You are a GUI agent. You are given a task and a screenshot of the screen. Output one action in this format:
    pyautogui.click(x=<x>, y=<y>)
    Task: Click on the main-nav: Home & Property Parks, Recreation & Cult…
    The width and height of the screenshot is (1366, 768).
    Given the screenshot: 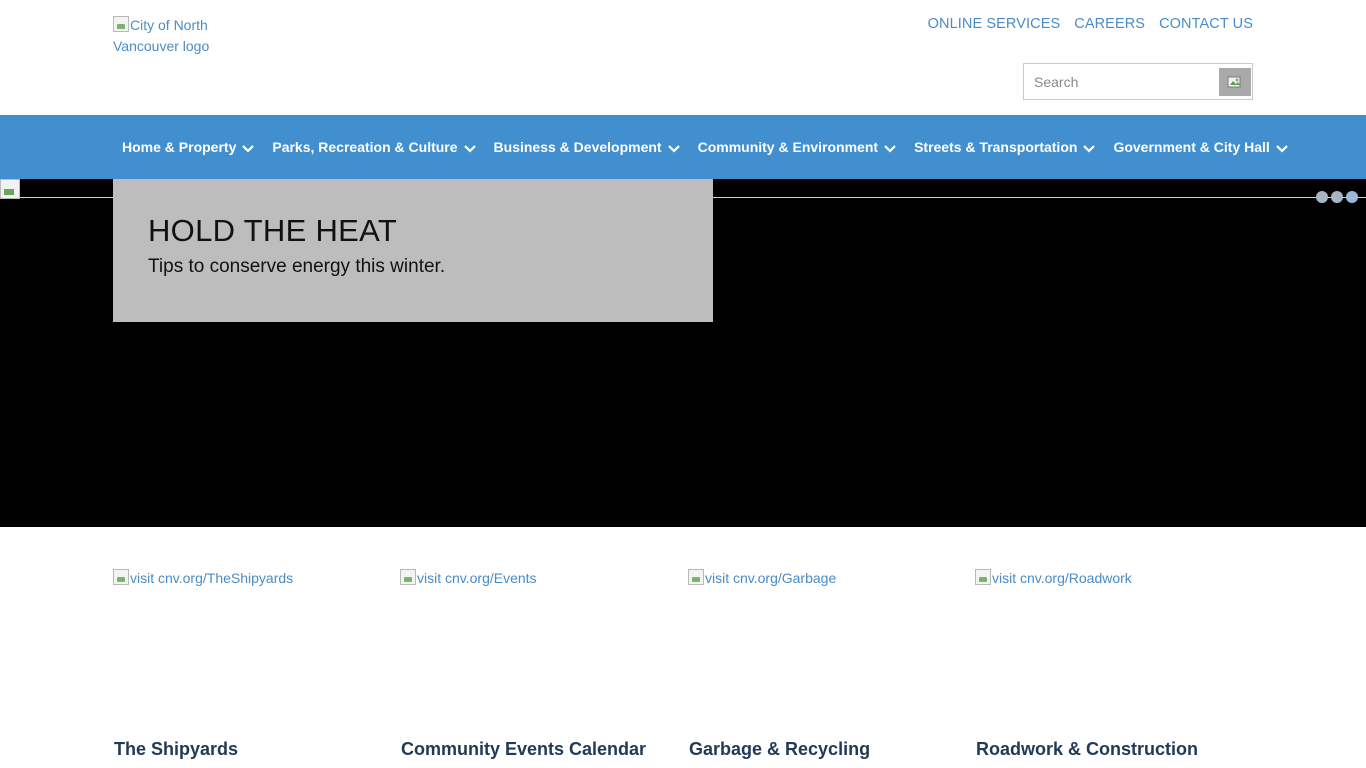 What is the action you would take?
    pyautogui.click(x=683, y=147)
    